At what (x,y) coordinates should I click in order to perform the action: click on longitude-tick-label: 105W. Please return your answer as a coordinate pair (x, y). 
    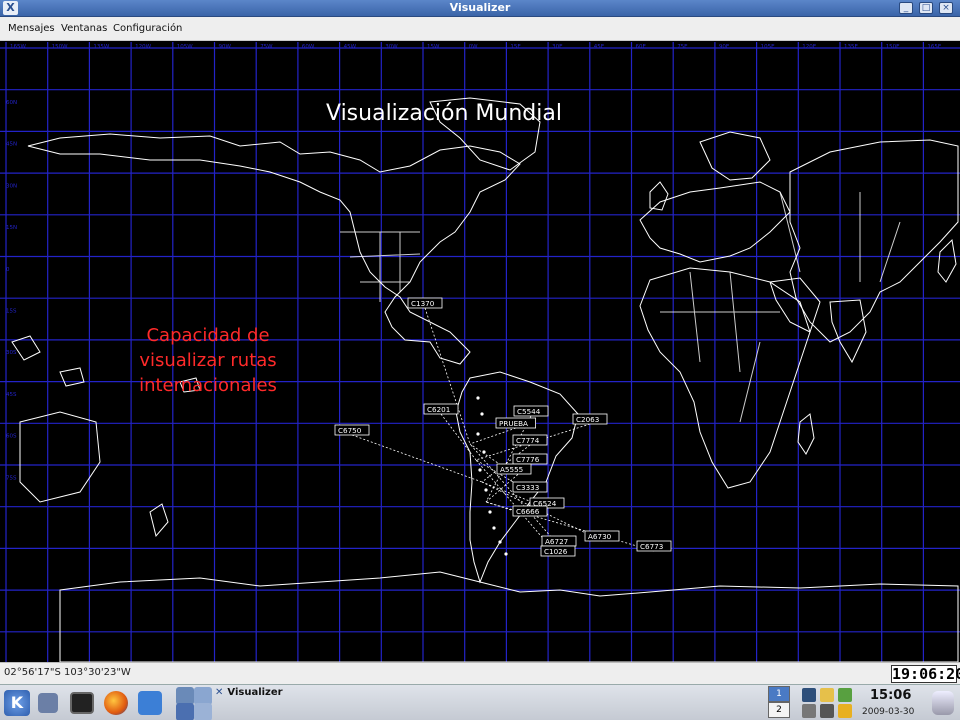
    Looking at the image, I should click on (185, 47).